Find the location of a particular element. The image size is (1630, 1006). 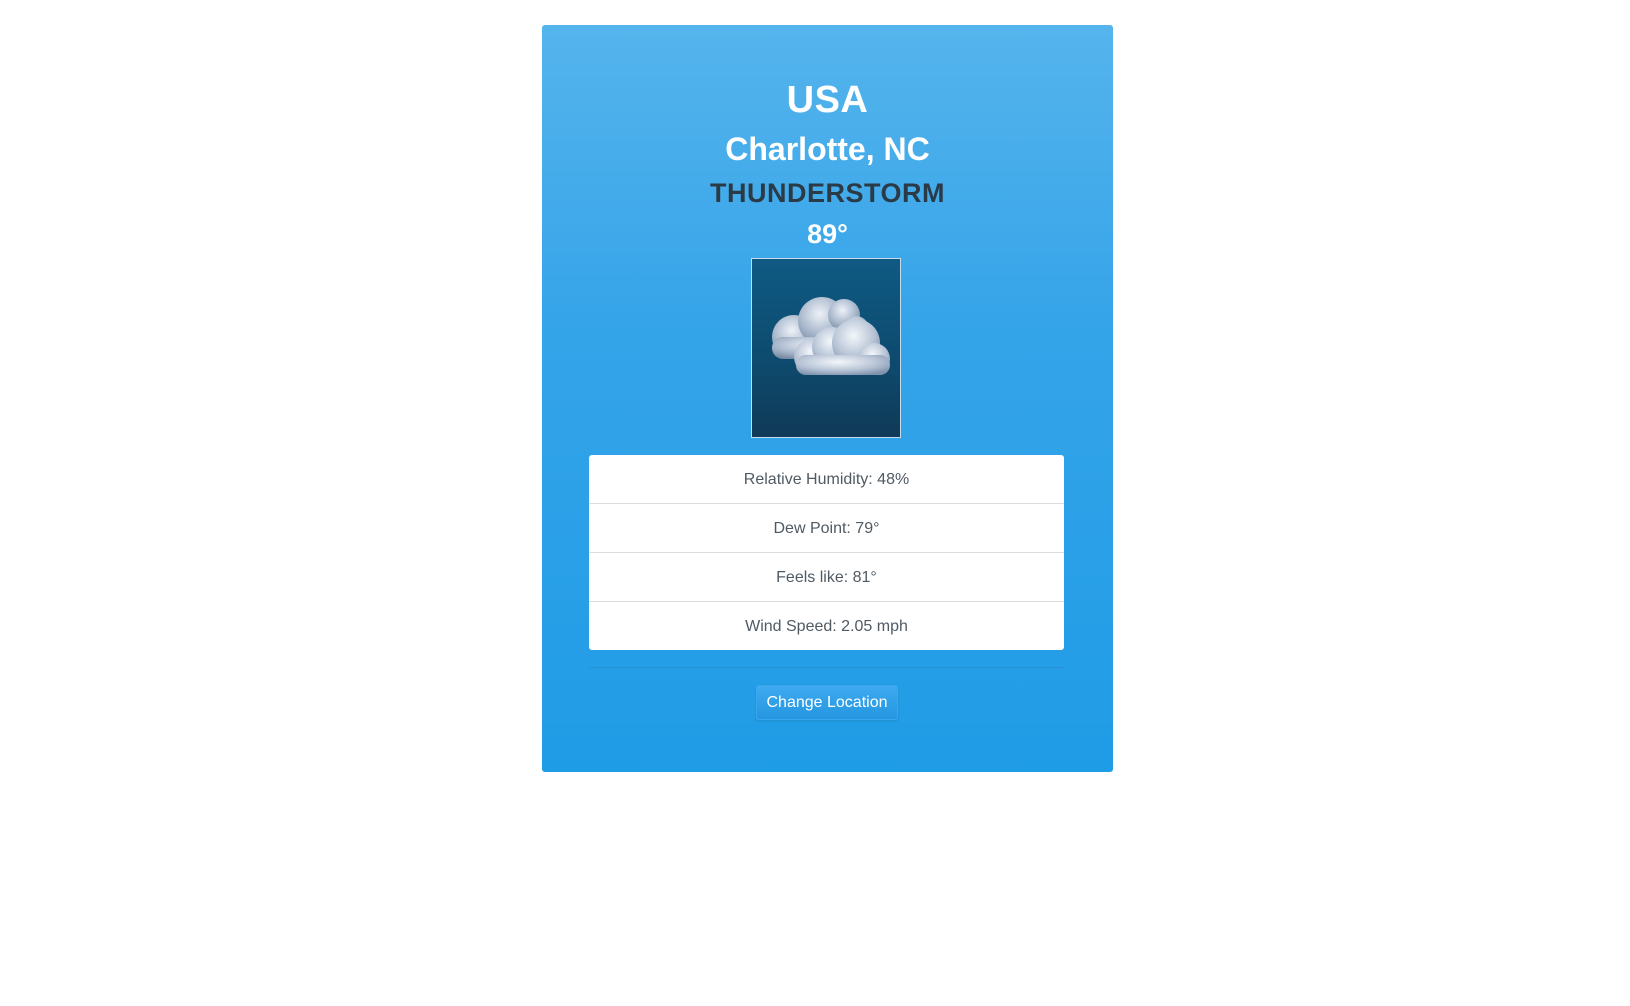

wind-speed-row: Wind Speed: 2.05 mph is located at coordinates (826, 626).